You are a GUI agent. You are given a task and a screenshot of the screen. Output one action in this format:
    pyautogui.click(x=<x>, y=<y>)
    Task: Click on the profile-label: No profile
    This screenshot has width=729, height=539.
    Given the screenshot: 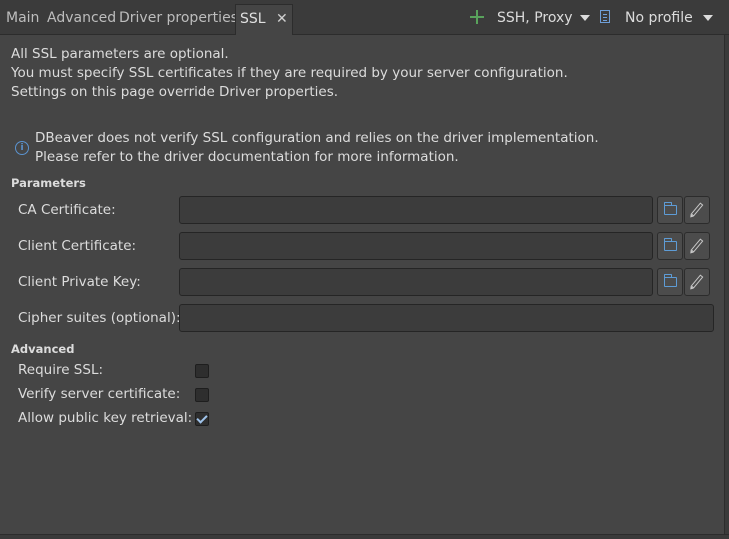 What is the action you would take?
    pyautogui.click(x=659, y=18)
    